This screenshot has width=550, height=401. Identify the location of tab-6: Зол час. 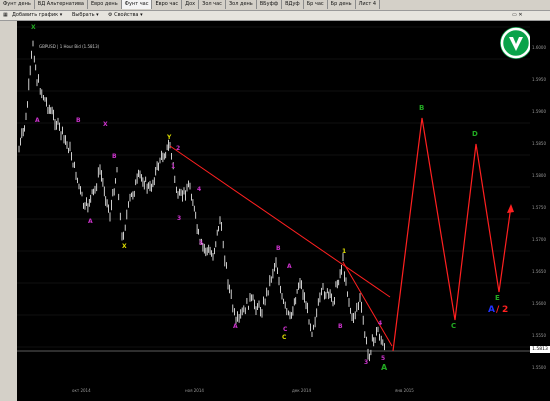
(212, 4).